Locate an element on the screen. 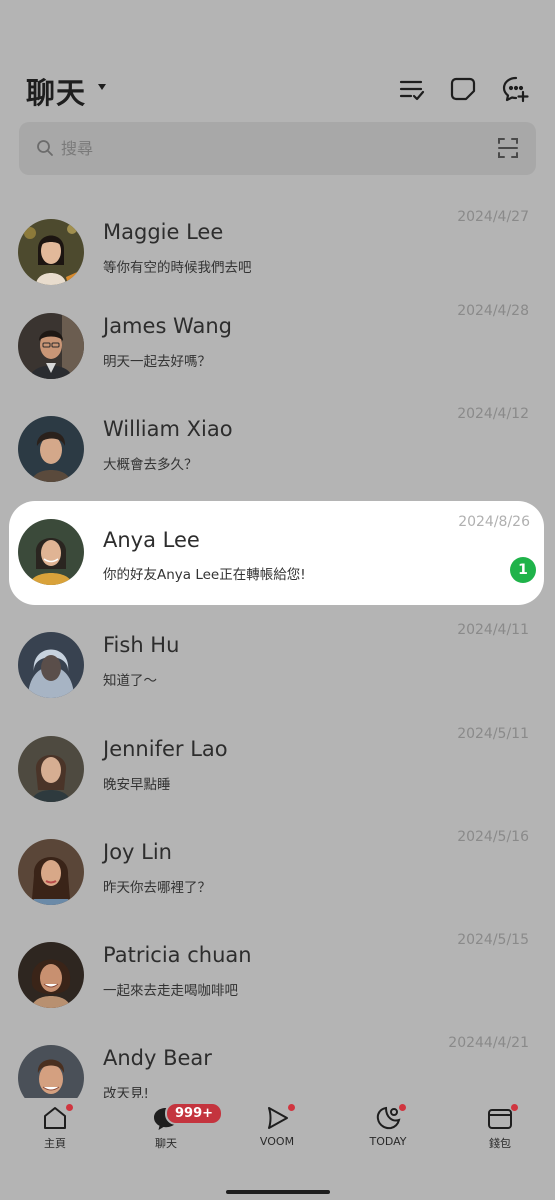 This screenshot has height=1200, width=555. message-preview: 晚安早點睡 is located at coordinates (137, 785).